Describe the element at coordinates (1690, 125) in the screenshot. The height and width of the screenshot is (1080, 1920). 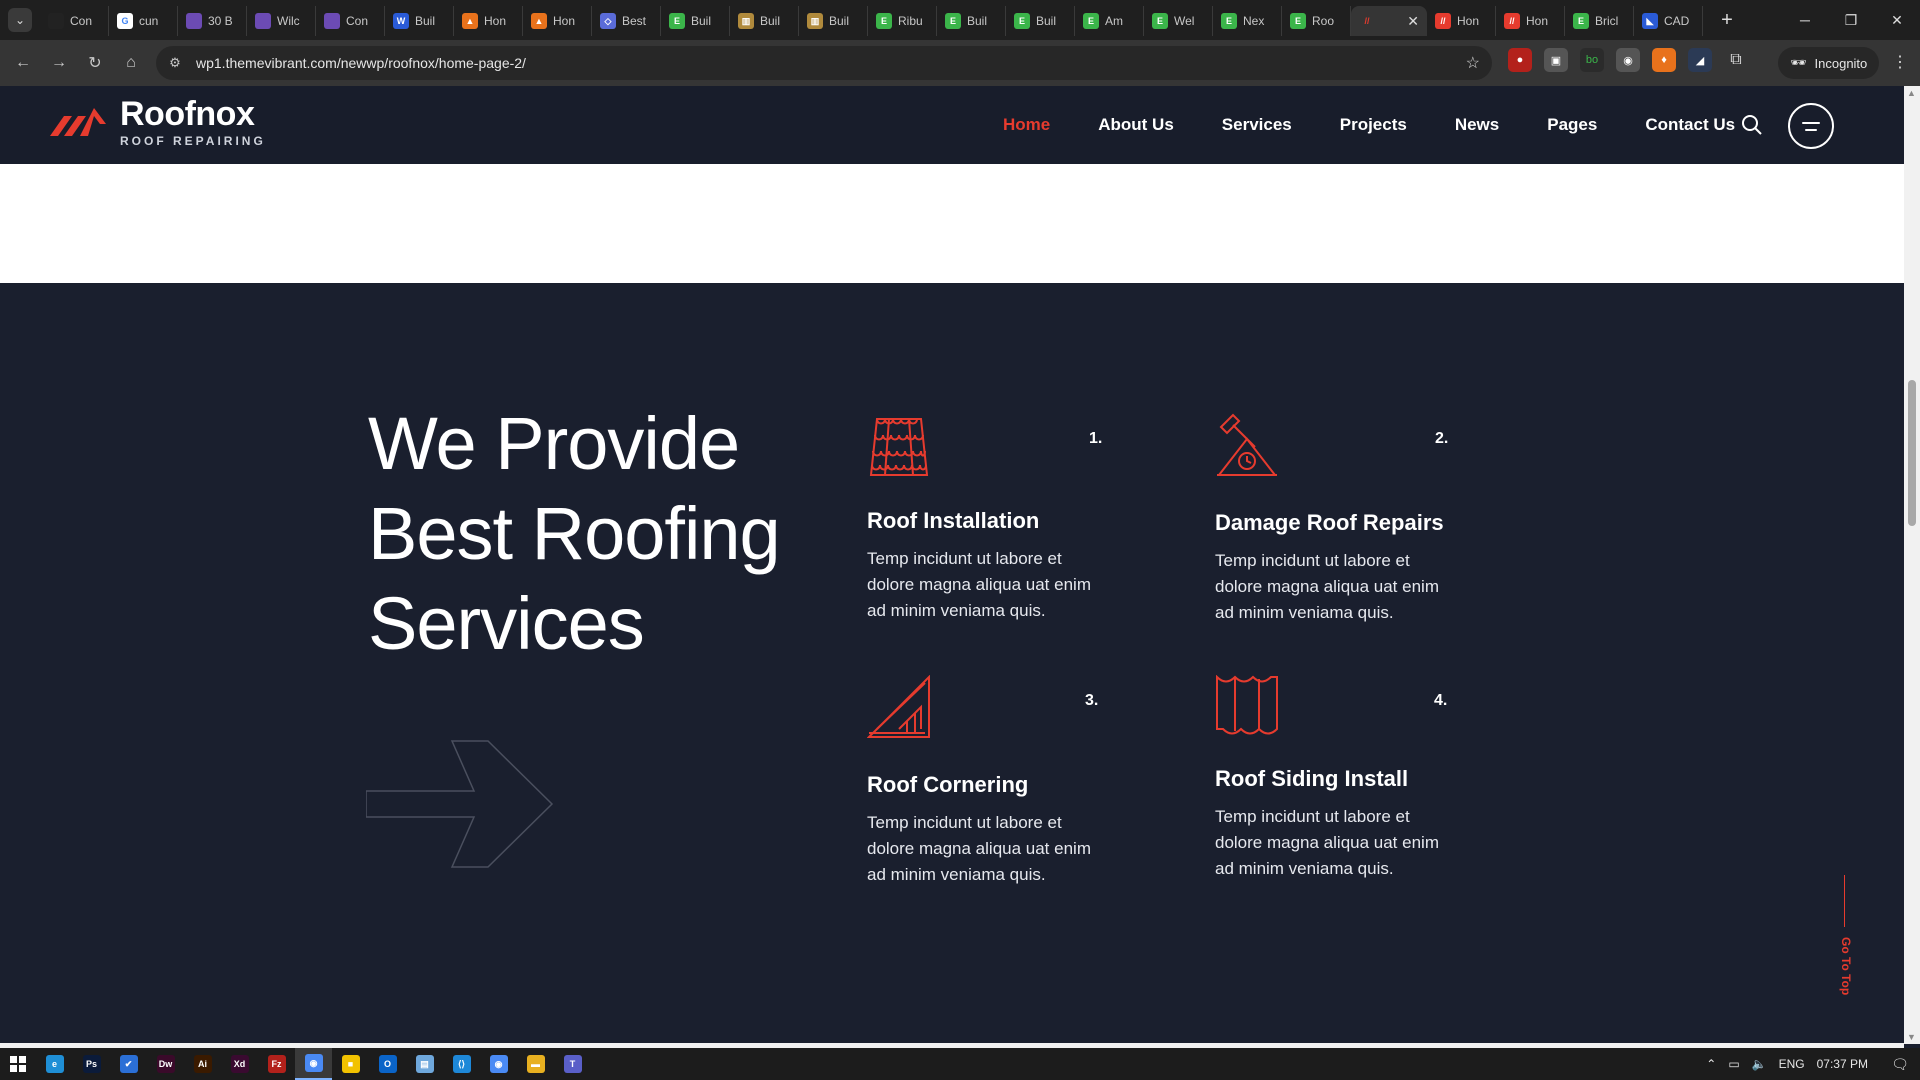
I see `nav-contact-us: Contact Us` at that location.